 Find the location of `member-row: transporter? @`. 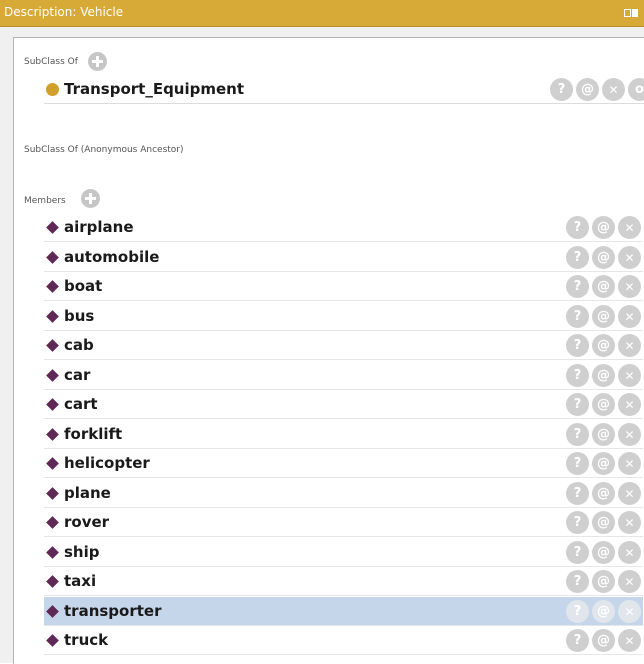

member-row: transporter? @ is located at coordinates (343, 611).